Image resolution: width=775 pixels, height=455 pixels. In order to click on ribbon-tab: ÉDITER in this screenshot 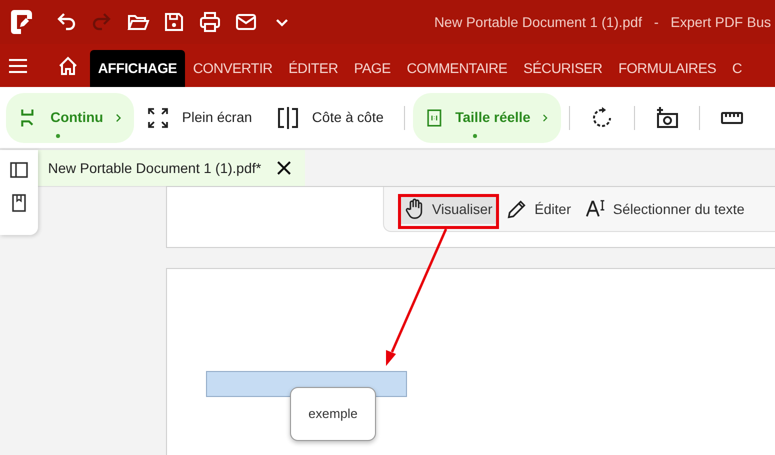, I will do `click(313, 68)`.